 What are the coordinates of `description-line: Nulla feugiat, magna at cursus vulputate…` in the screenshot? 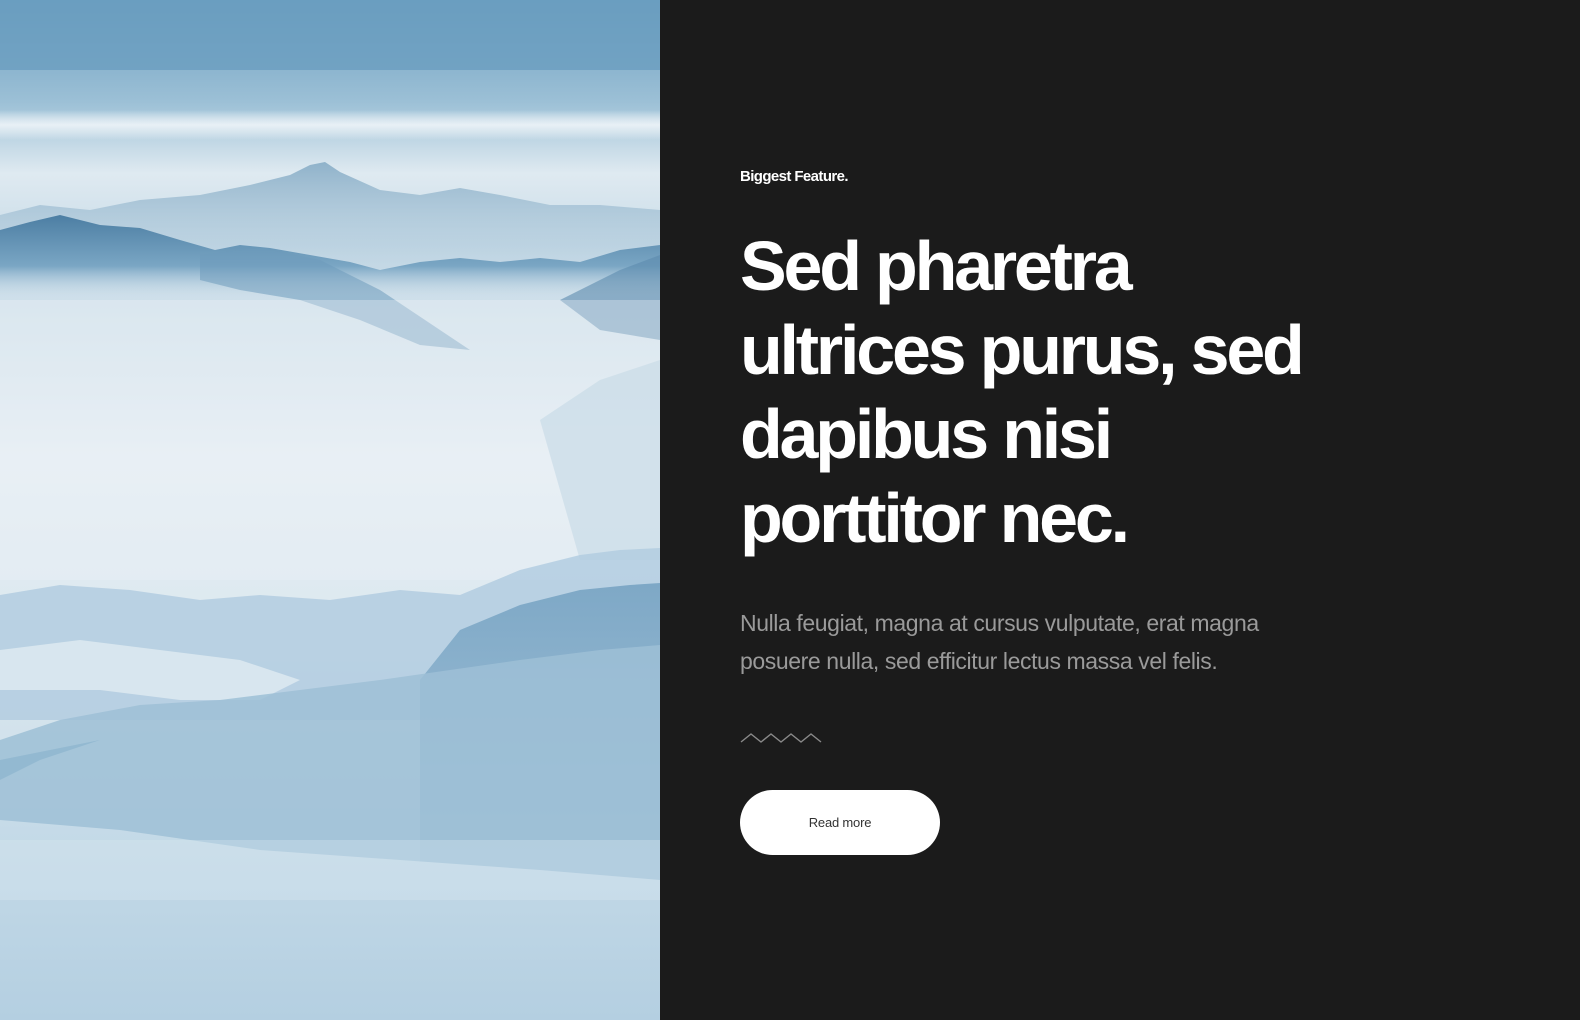 It's located at (999, 623).